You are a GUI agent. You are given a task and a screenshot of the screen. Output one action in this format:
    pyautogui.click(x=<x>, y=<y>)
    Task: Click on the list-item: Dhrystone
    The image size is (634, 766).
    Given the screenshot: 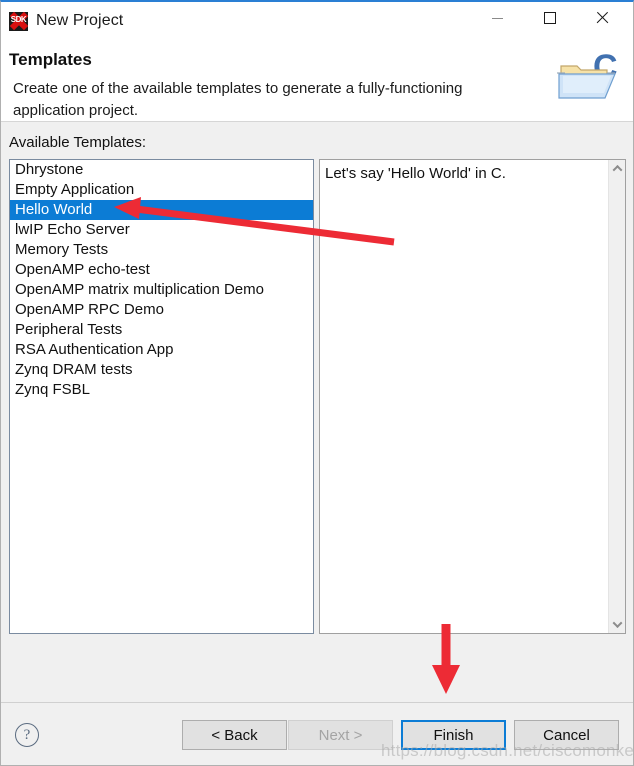 What is the action you would take?
    pyautogui.click(x=161, y=170)
    